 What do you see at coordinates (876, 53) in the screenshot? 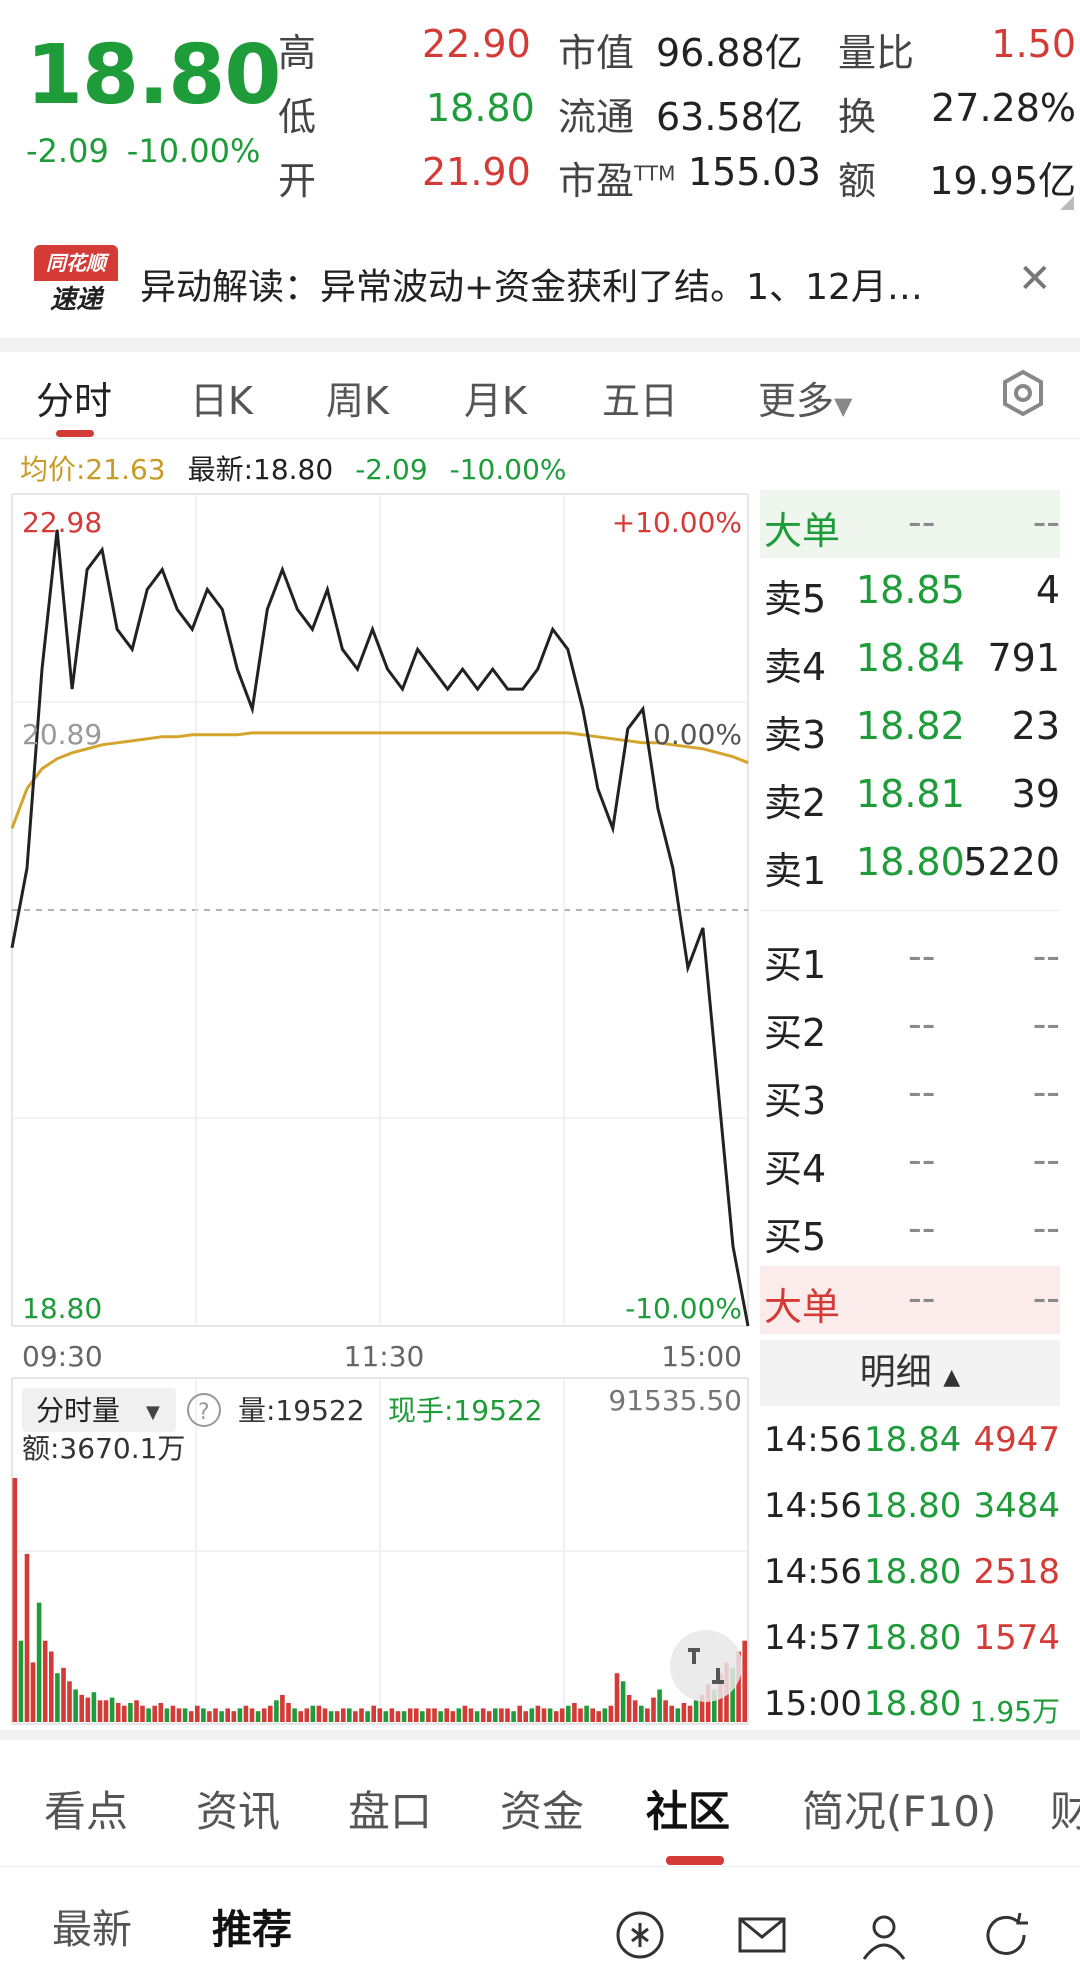
I see `volume-ratio-label: 量比` at bounding box center [876, 53].